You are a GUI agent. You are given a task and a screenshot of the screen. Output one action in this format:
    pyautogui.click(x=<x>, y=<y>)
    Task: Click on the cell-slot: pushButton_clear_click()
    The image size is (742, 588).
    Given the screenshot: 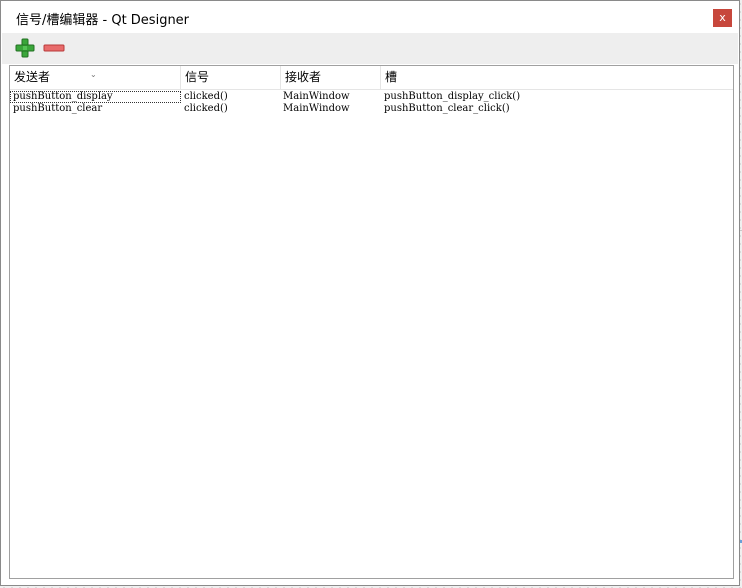 What is the action you would take?
    pyautogui.click(x=551, y=109)
    